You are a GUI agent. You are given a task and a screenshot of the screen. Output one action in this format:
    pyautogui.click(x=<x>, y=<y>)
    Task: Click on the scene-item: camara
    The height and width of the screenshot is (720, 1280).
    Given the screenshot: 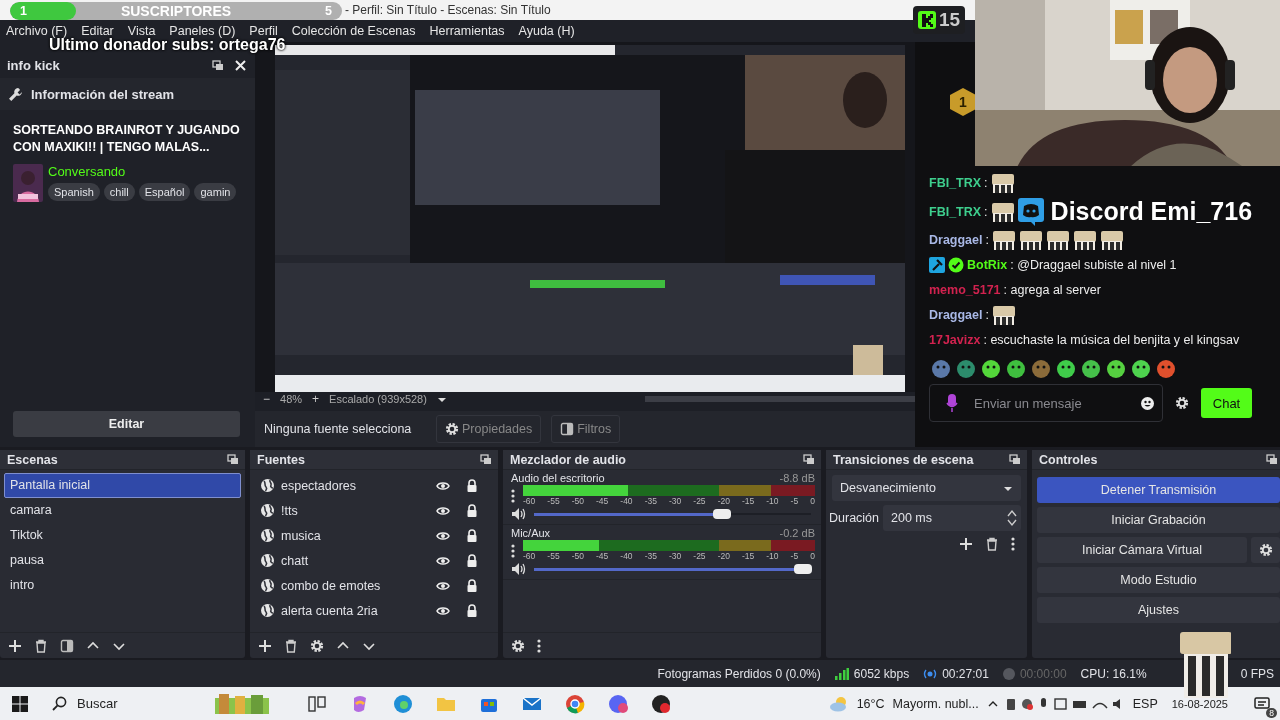 What is the action you would take?
    pyautogui.click(x=122, y=510)
    